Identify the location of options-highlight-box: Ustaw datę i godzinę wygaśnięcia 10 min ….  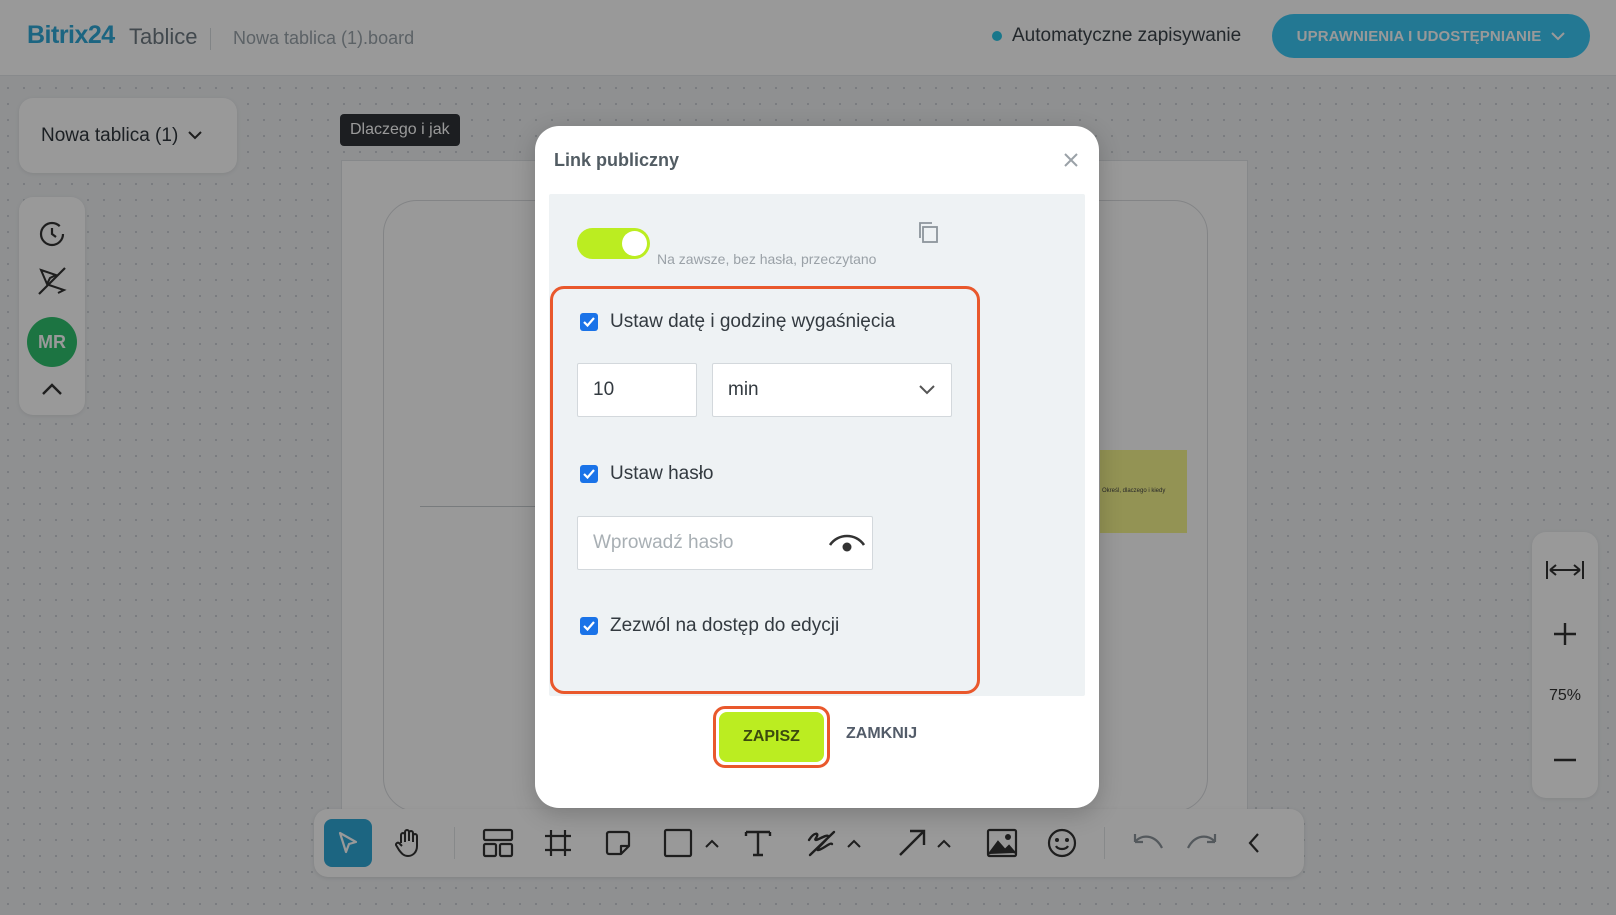
(765, 490).